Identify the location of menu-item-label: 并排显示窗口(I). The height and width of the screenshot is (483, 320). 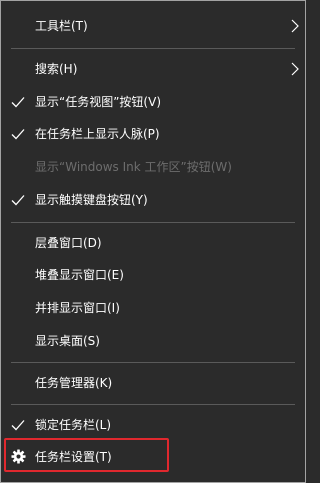
(77, 308).